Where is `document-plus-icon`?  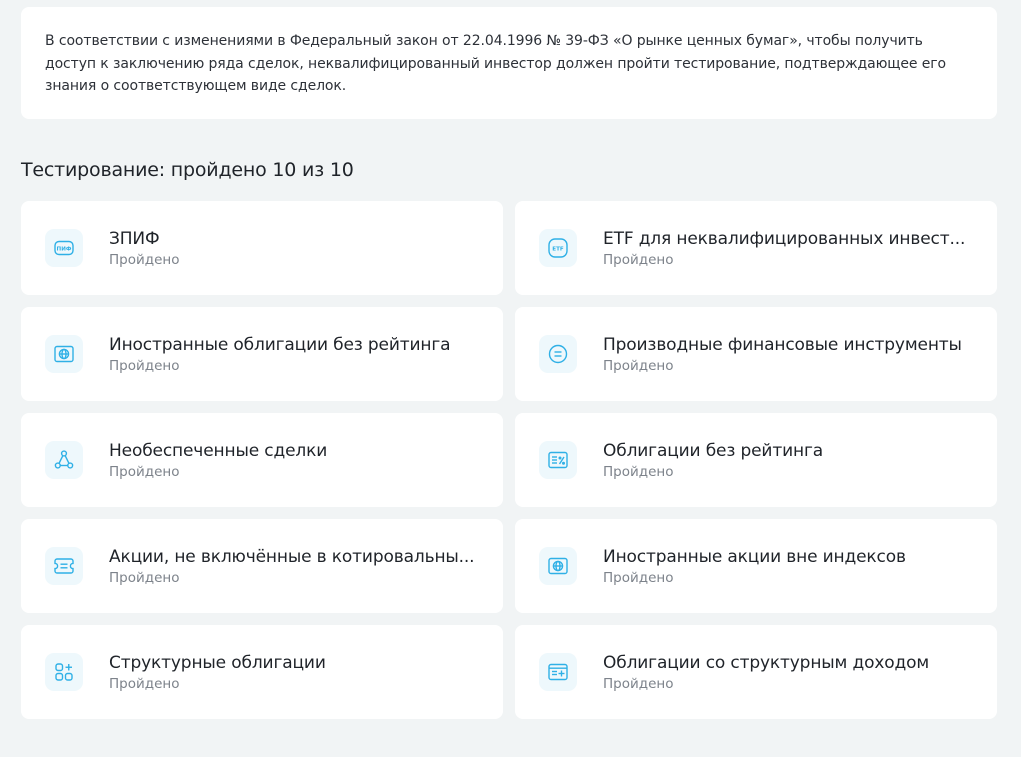
document-plus-icon is located at coordinates (558, 672).